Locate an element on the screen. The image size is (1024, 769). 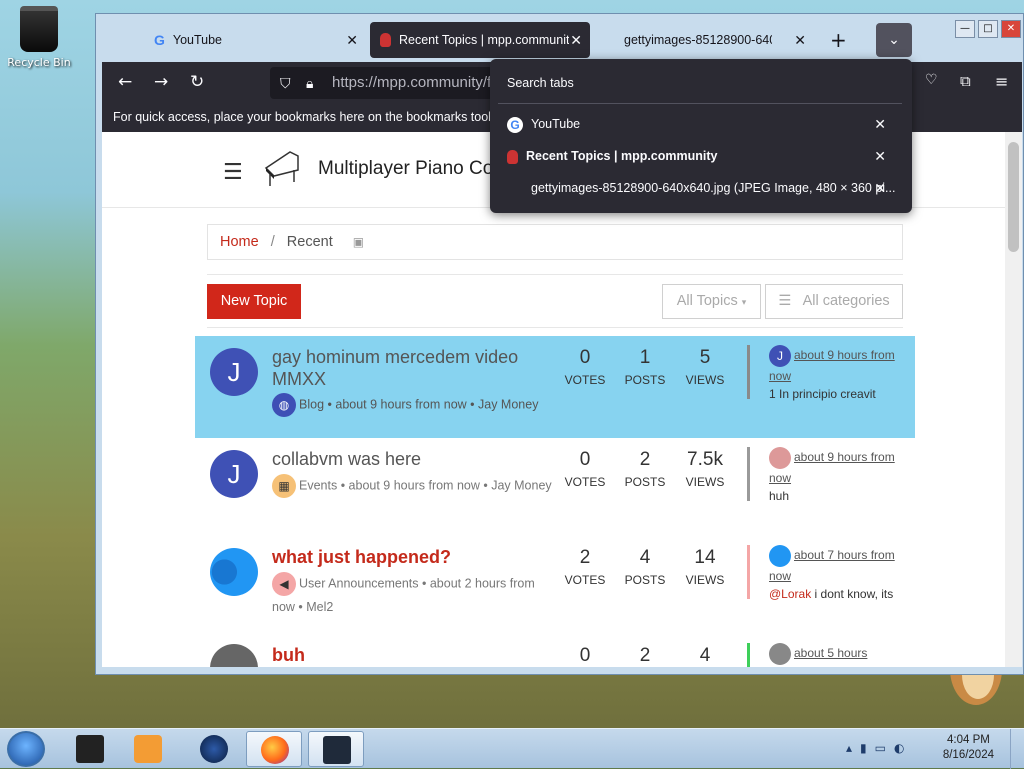
tab-recent-topics: Recent Topics | mpp.communit ✕ is located at coordinates (480, 40).